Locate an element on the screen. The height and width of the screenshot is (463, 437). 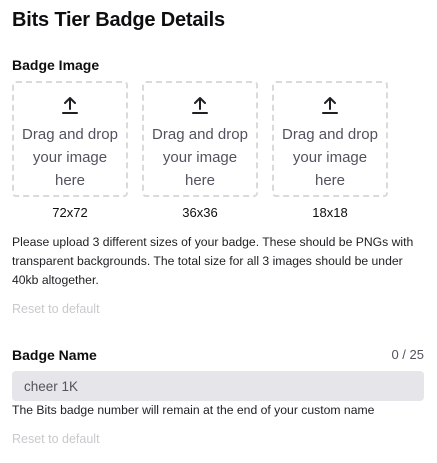
size-label-36: 36x36 is located at coordinates (200, 212).